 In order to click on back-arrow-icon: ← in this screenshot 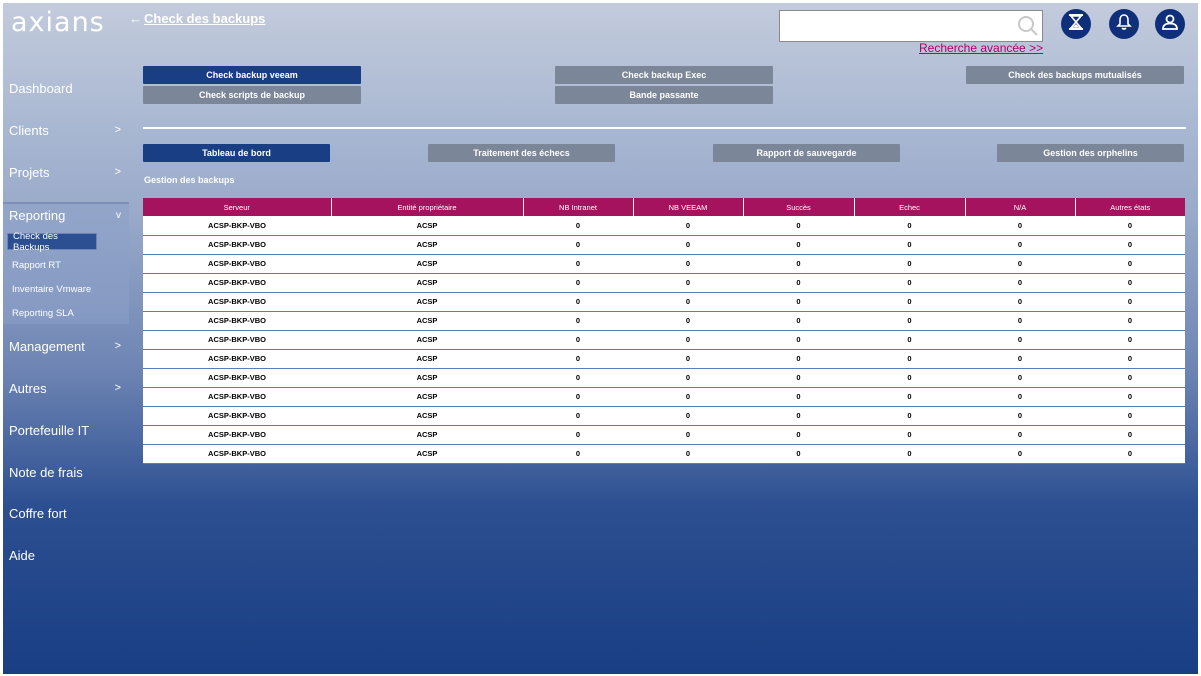, I will do `click(135, 18)`.